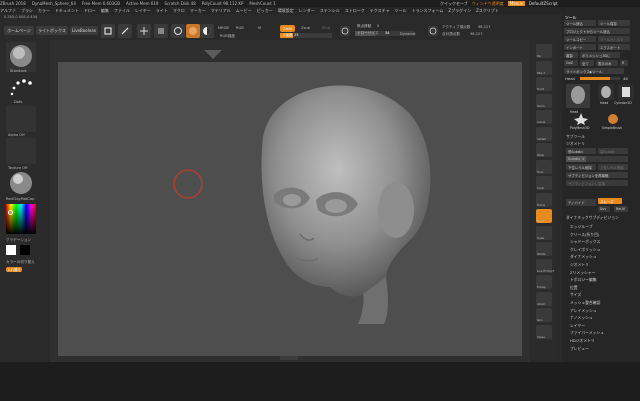 This screenshot has width=640, height=401. Describe the element at coordinates (544, 216) in the screenshot. I see `dock-button: Move` at that location.